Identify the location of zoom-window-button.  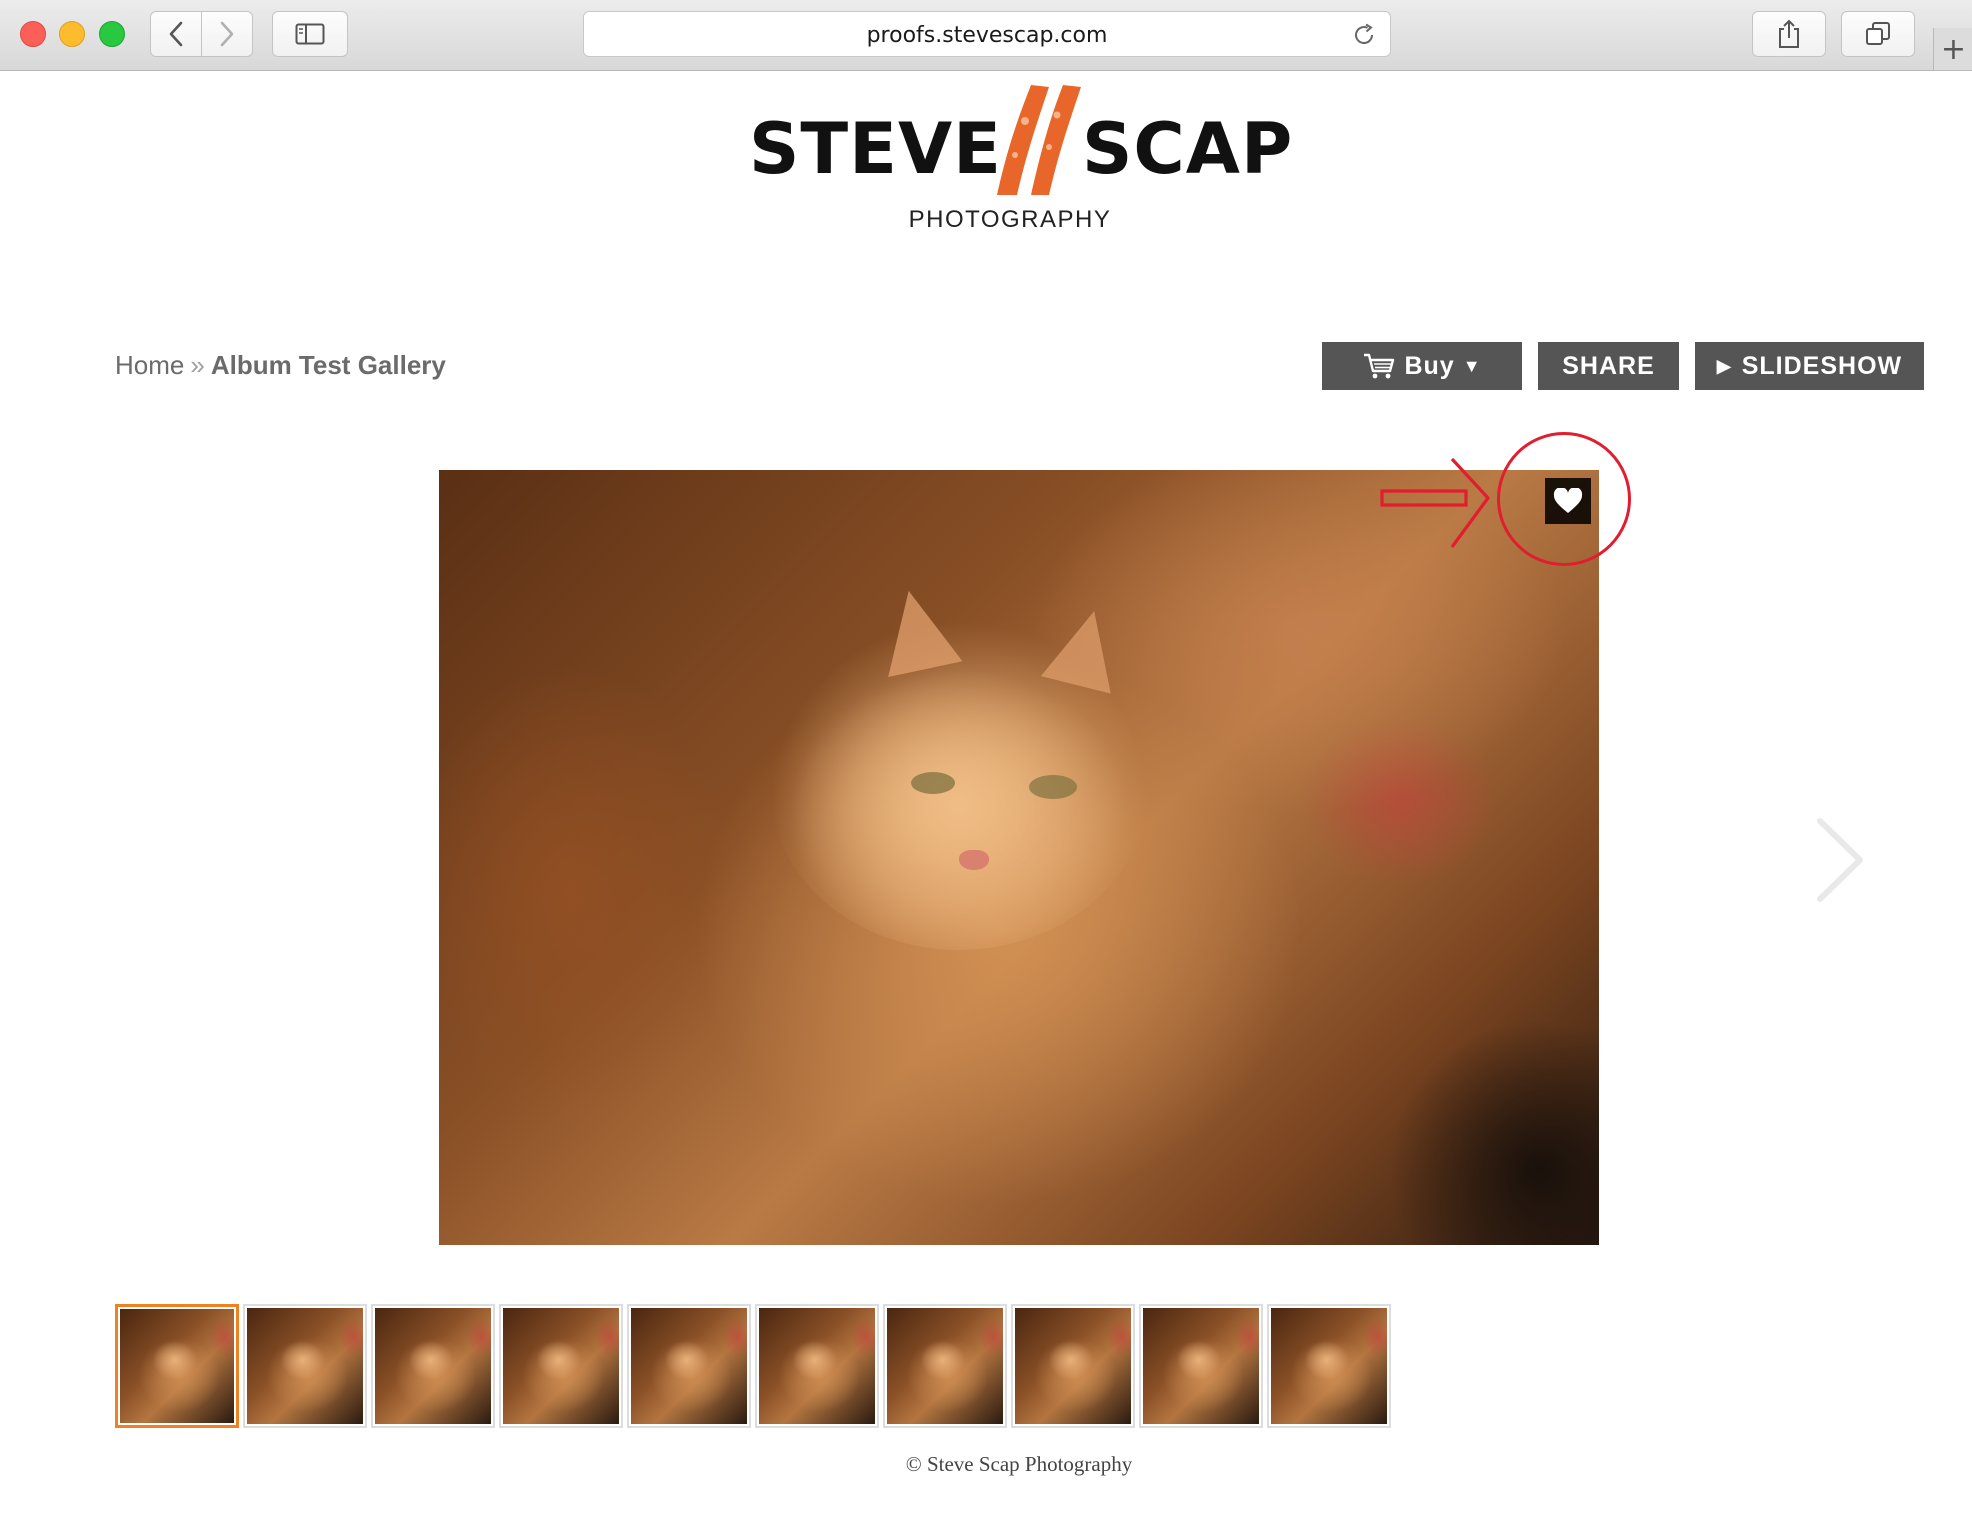
(112, 34).